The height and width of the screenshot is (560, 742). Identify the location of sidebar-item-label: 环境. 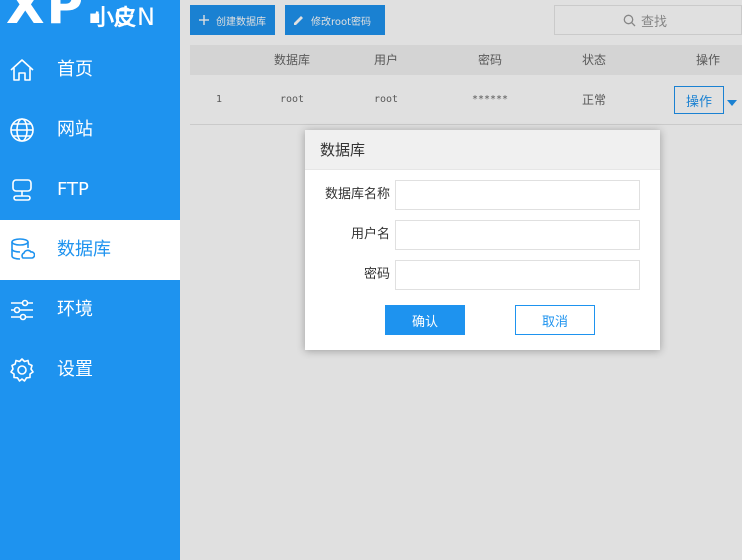
(75, 309).